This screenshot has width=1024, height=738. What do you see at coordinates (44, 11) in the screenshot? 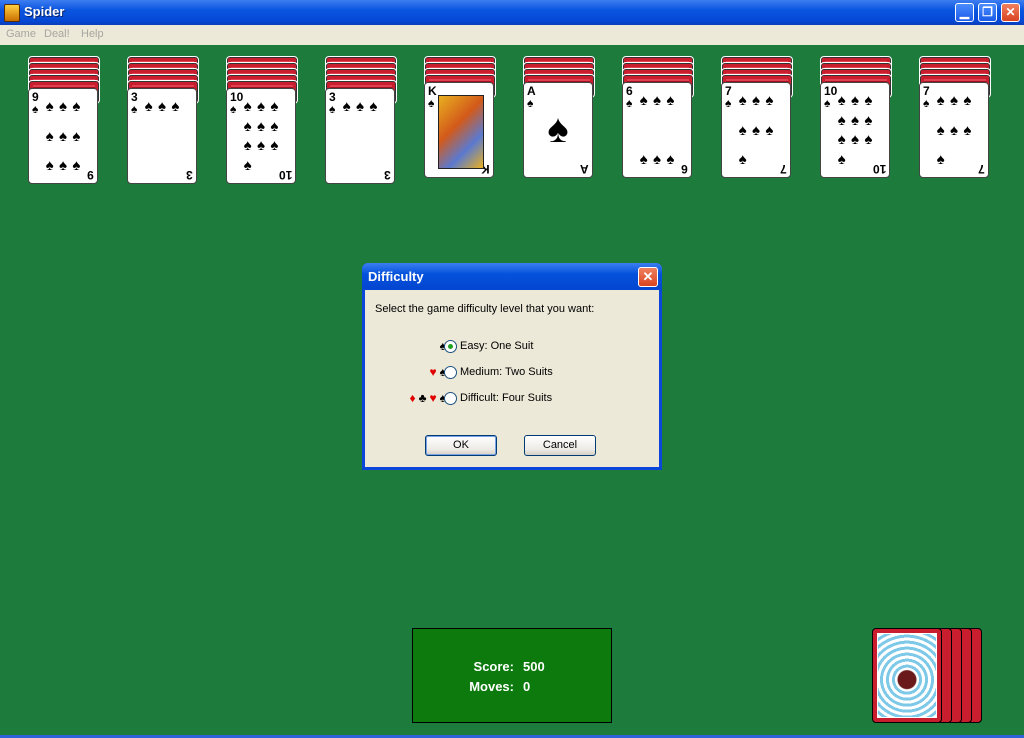
I see `window-title: Spider` at bounding box center [44, 11].